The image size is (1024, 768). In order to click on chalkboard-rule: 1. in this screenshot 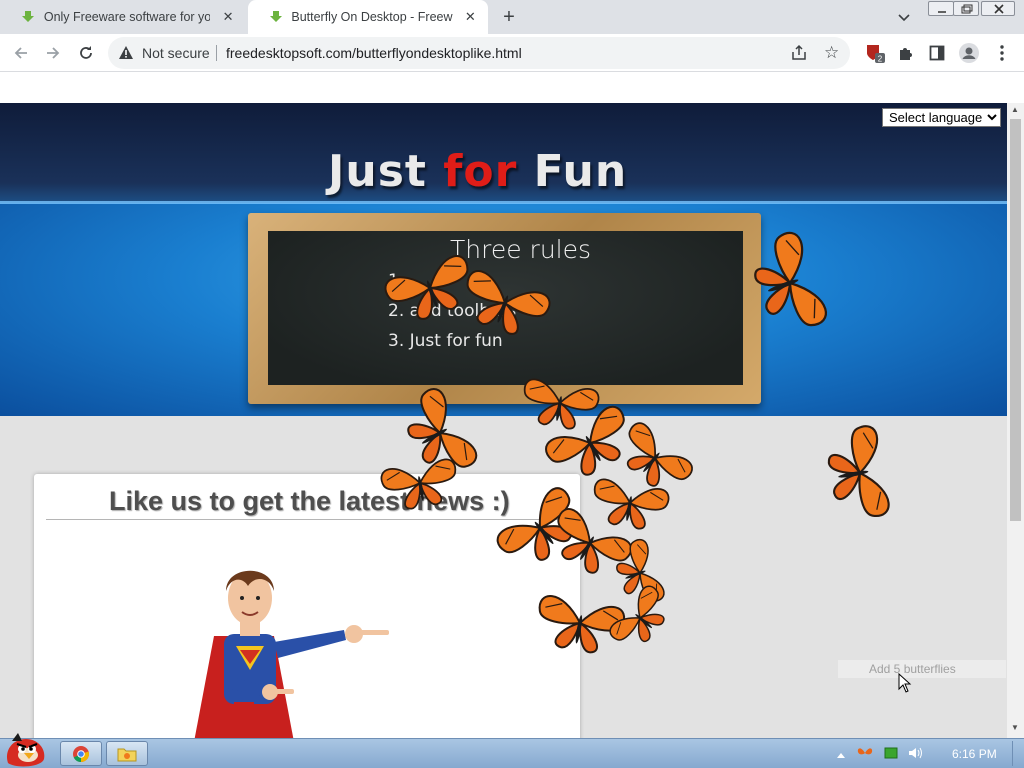, I will do `click(396, 281)`.